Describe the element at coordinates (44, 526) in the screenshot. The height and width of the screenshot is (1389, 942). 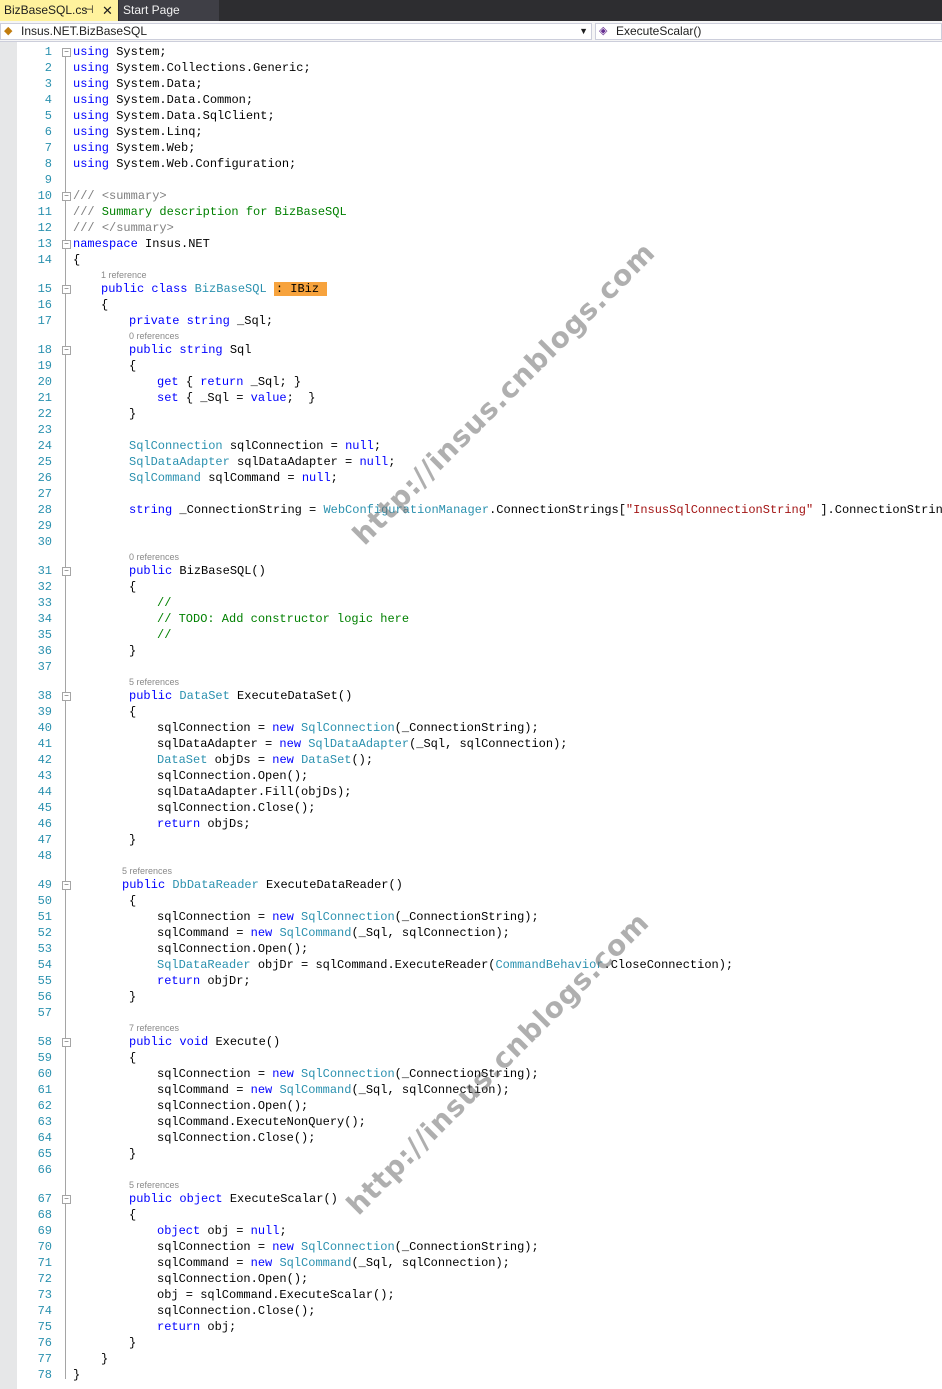
I see `line-number: 29` at that location.